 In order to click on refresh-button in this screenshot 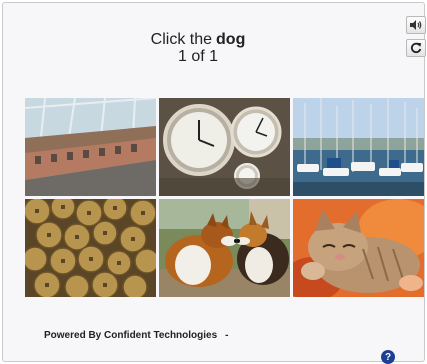, I will do `click(416, 48)`.